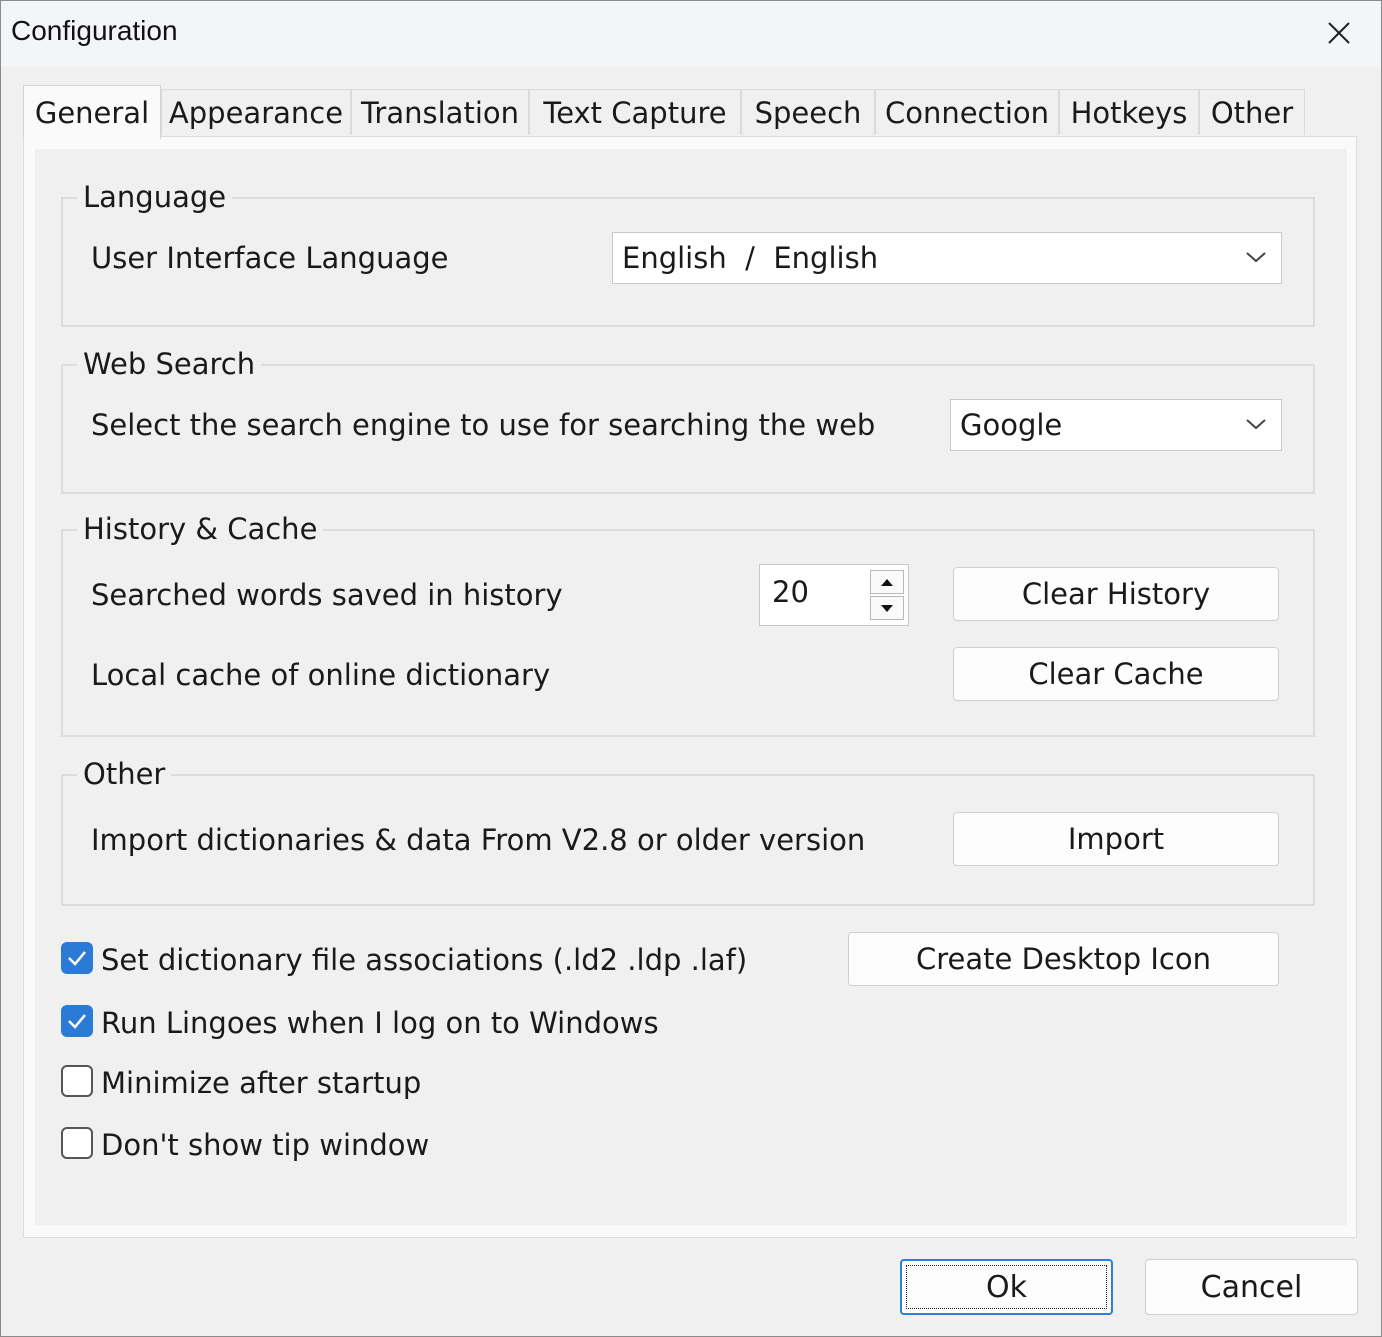 The image size is (1382, 1337). I want to click on no-tip-window-label: Don't show tip window, so click(265, 1145).